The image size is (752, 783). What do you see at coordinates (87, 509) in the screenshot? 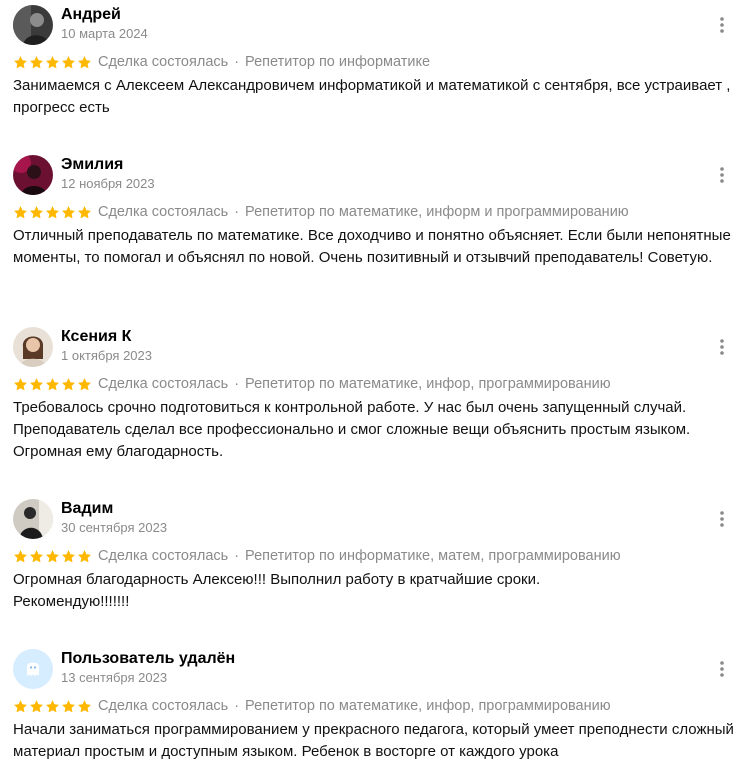
I see `reviewer-name: Вадим` at bounding box center [87, 509].